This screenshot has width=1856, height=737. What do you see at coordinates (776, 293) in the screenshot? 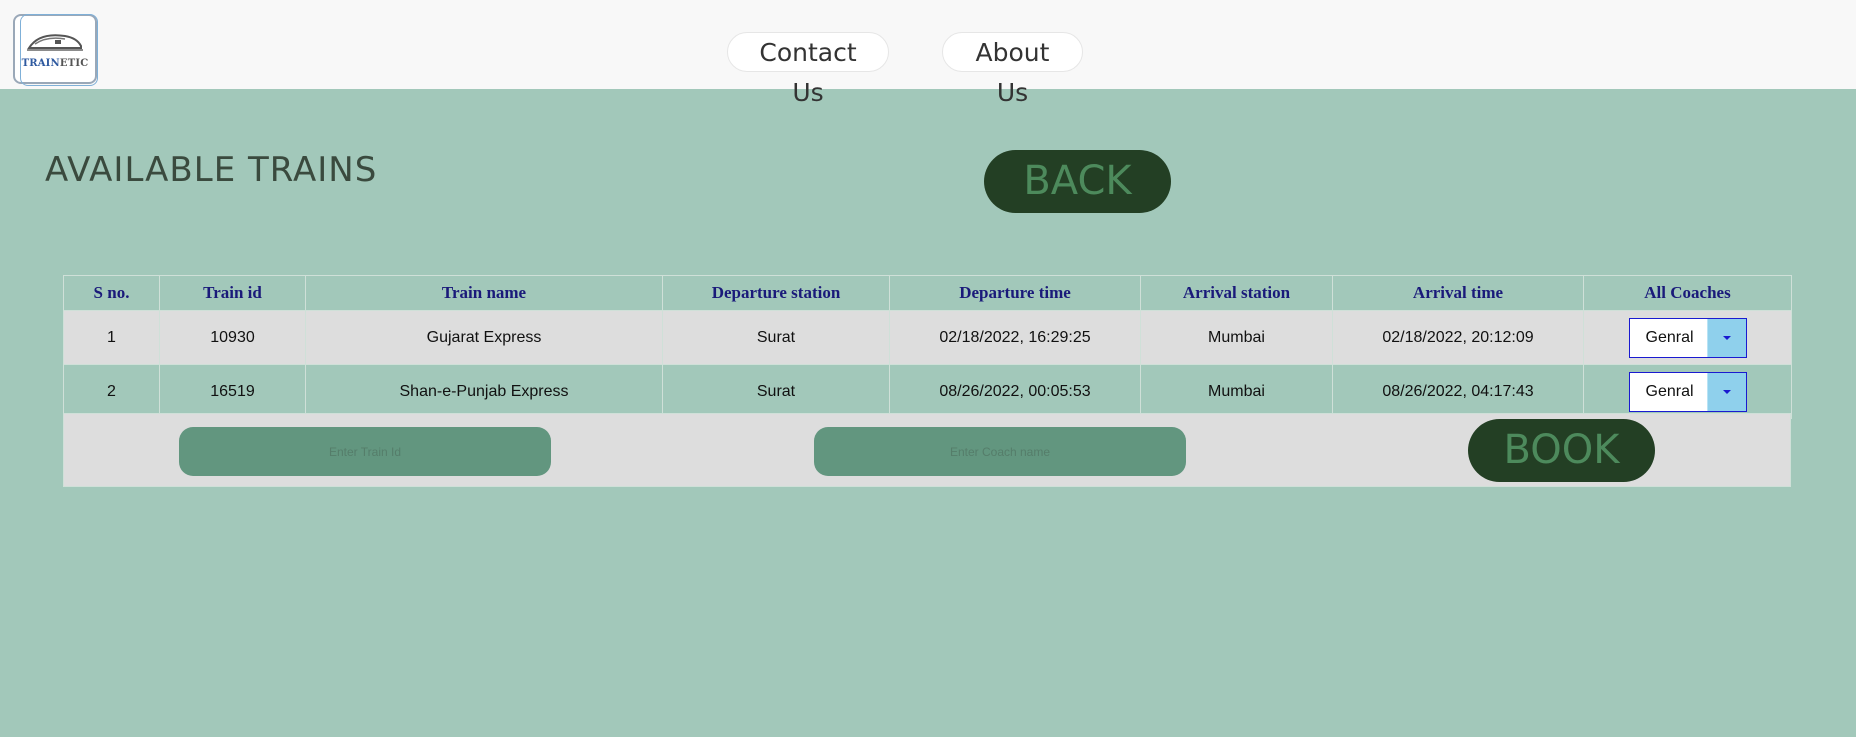
I see `header-departure-station: Departure station` at bounding box center [776, 293].